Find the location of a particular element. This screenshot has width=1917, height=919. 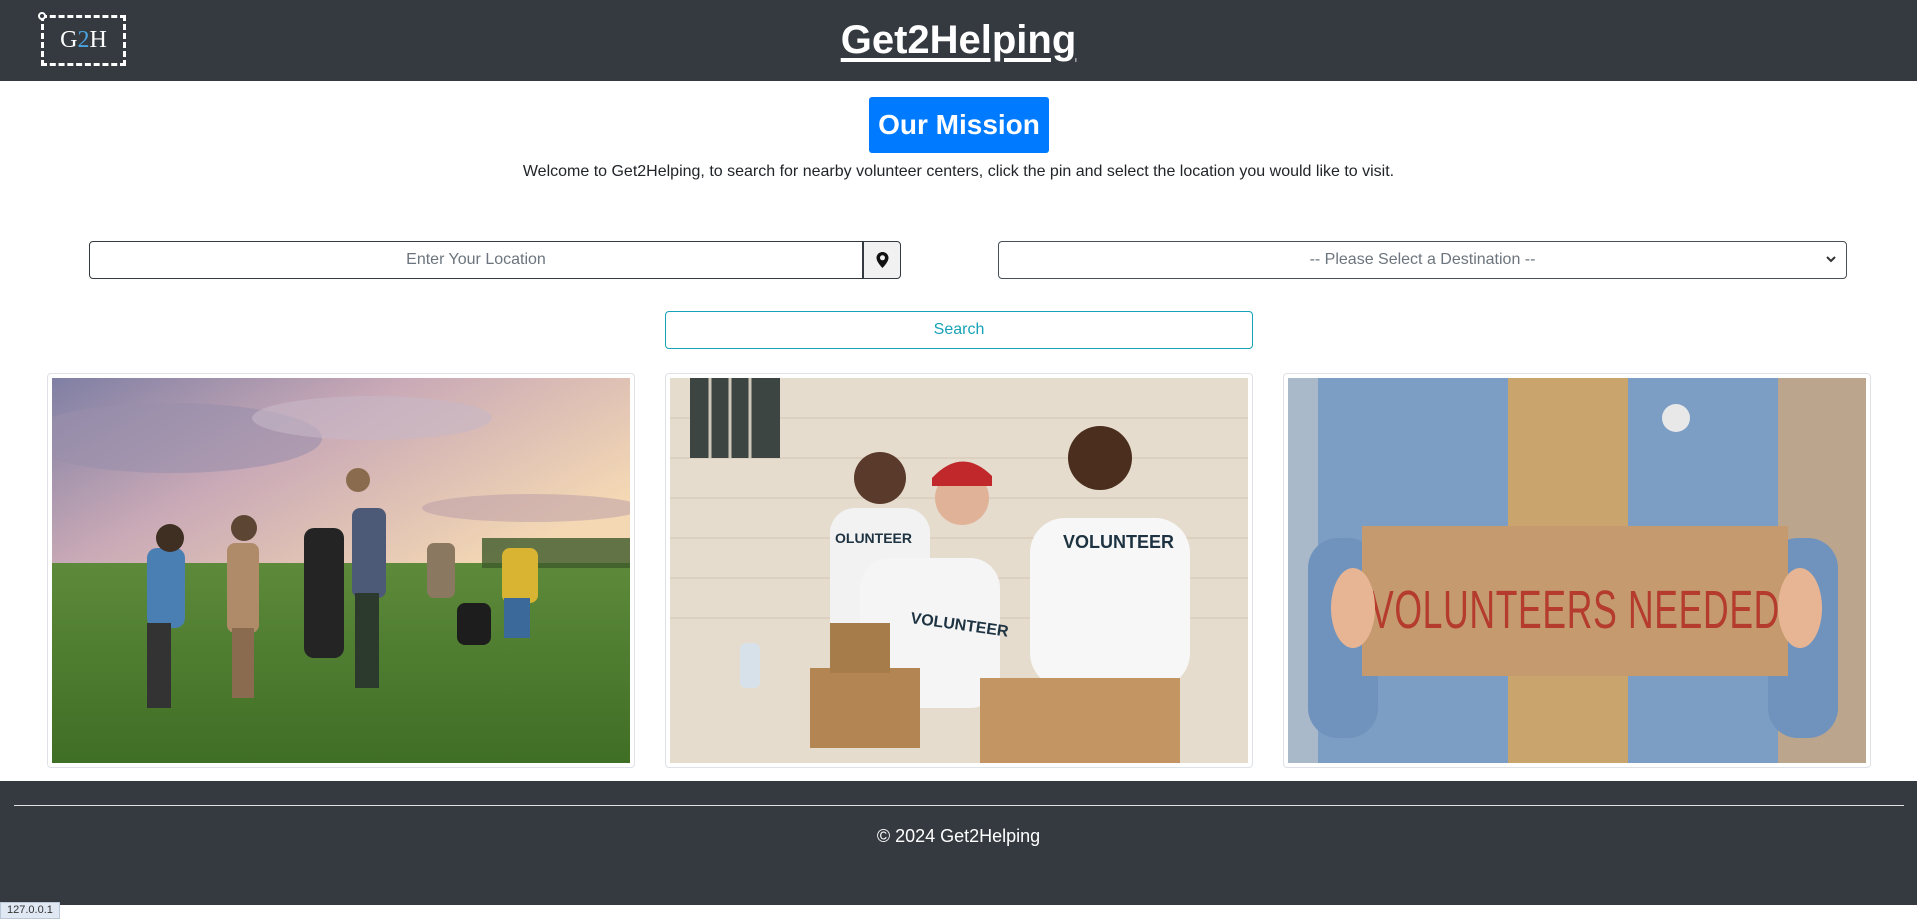

navbar: G2H Get2Helping is located at coordinates (958, 40).